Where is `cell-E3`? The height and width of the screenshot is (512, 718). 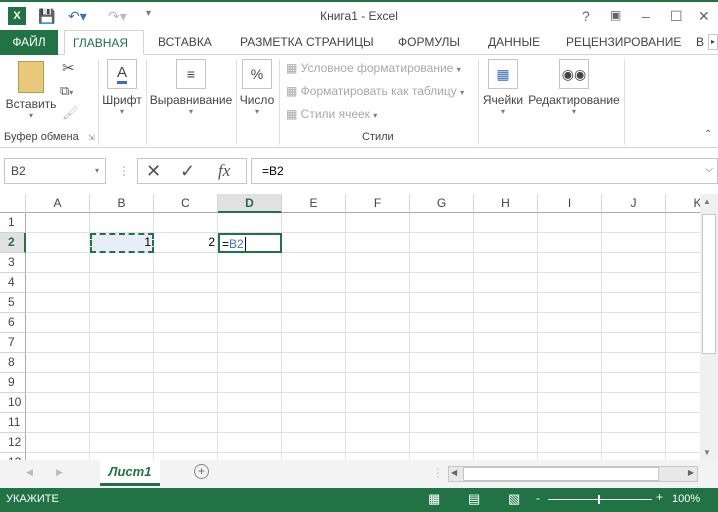
cell-E3 is located at coordinates (314, 263).